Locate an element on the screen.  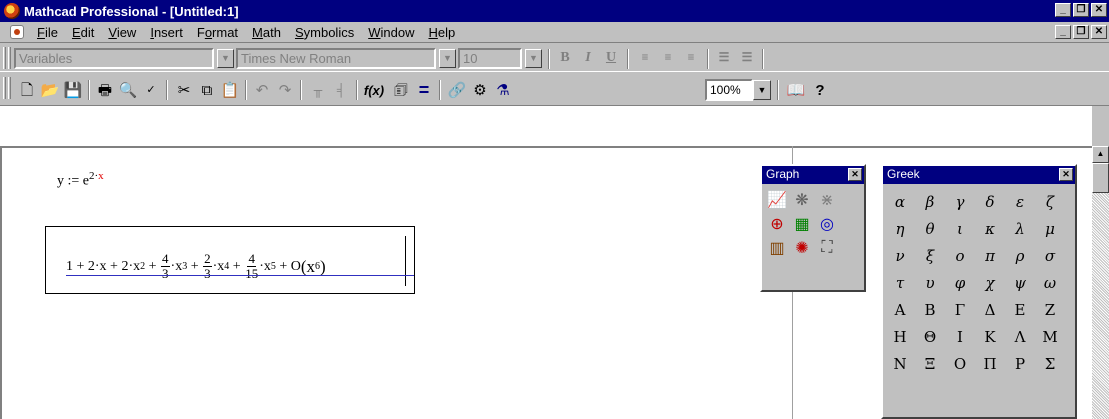
print-icon: 🖶 is located at coordinates (105, 90).